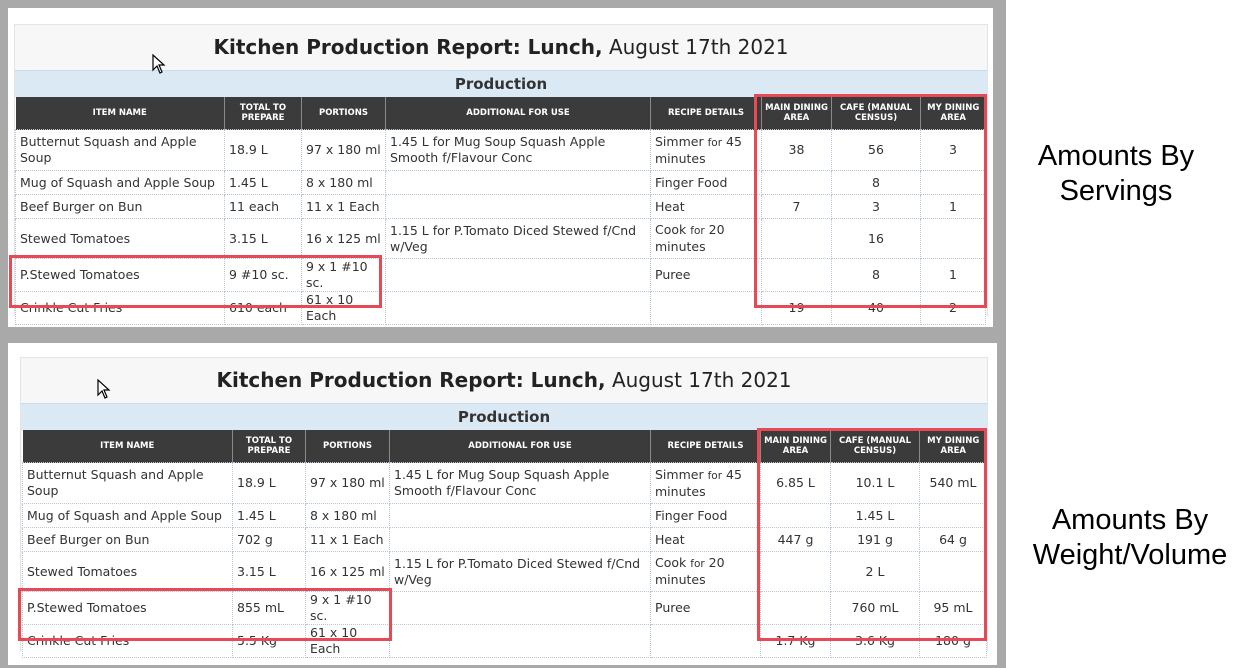 The height and width of the screenshot is (668, 1253). I want to click on label-amounts-by-servings: Amounts By Servings, so click(1116, 173).